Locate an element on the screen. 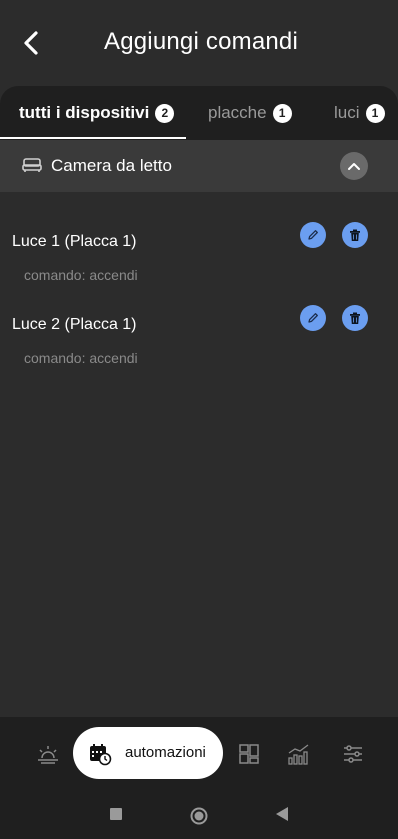  recents-icon is located at coordinates (116, 814).